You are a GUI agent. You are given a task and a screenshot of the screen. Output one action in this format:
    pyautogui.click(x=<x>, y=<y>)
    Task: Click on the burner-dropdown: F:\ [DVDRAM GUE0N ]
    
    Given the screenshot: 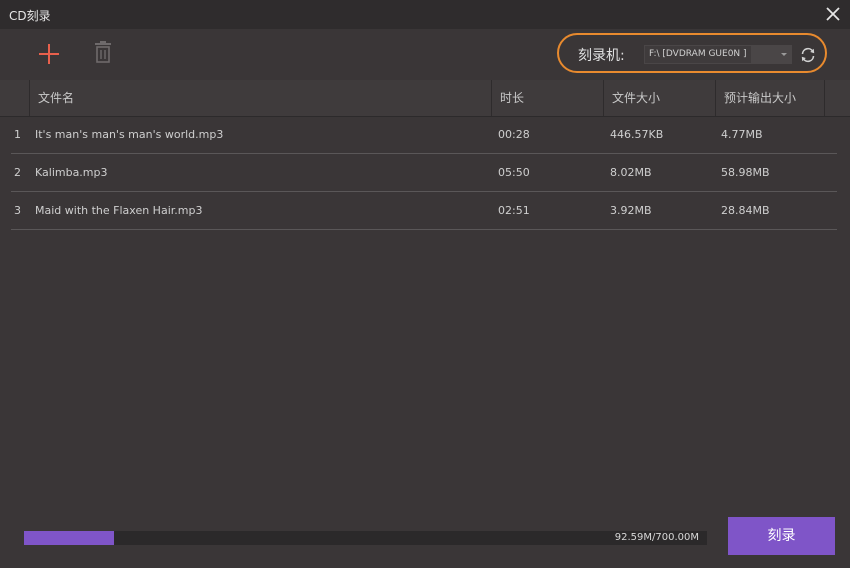 What is the action you would take?
    pyautogui.click(x=718, y=54)
    